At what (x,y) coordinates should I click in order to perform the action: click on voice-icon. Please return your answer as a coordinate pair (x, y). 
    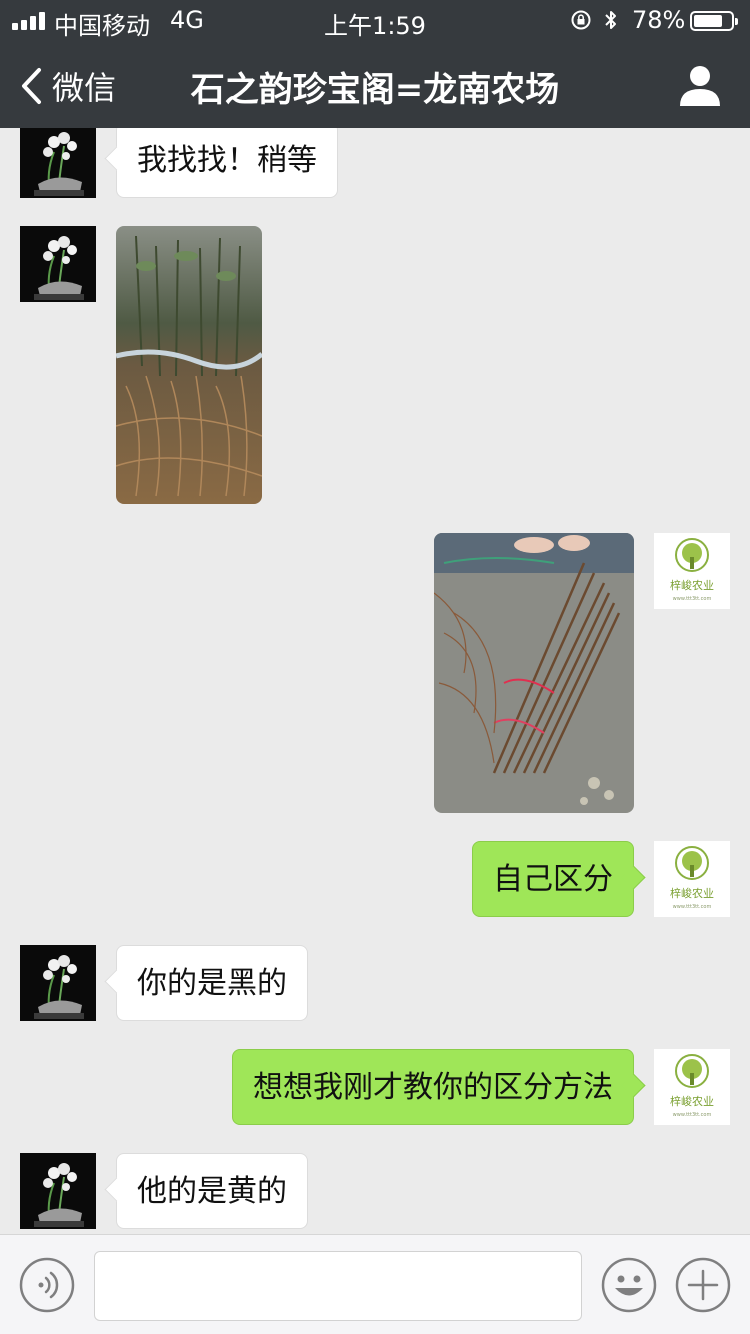
    Looking at the image, I should click on (48, 1285).